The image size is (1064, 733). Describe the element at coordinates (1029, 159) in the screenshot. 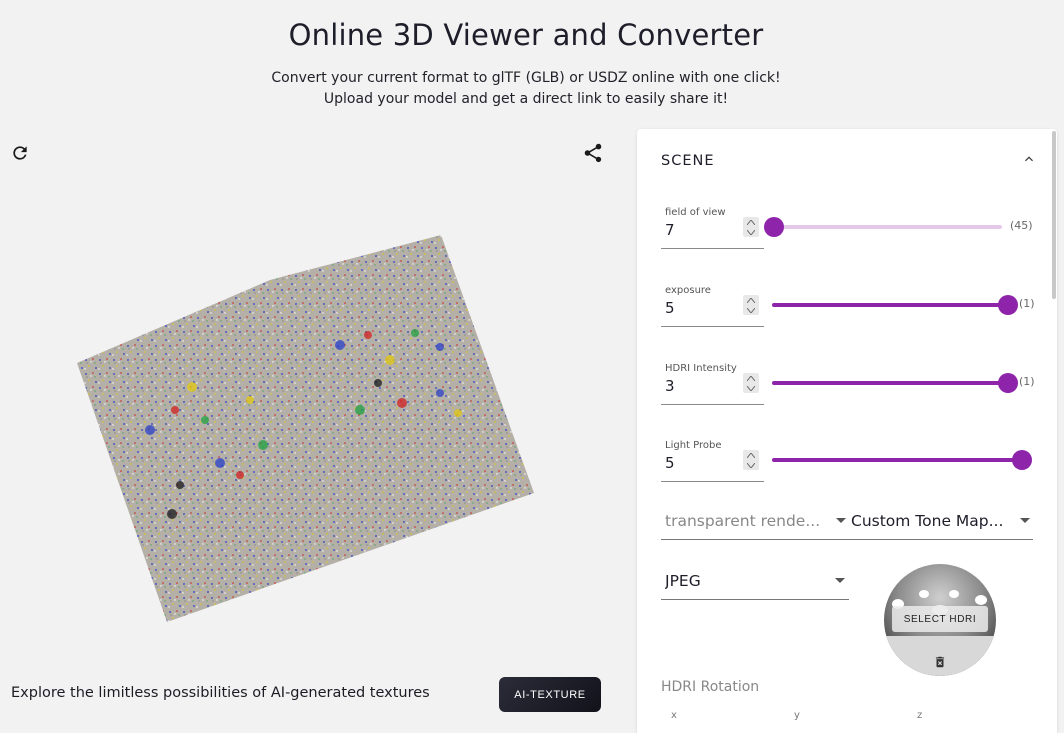

I see `chevron-up-icon` at that location.